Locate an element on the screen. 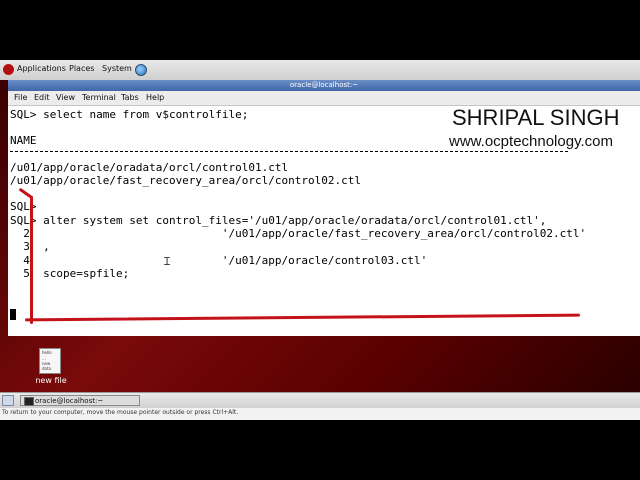 Image resolution: width=640 pixels, height=480 pixels. terminal-icon is located at coordinates (29, 401).